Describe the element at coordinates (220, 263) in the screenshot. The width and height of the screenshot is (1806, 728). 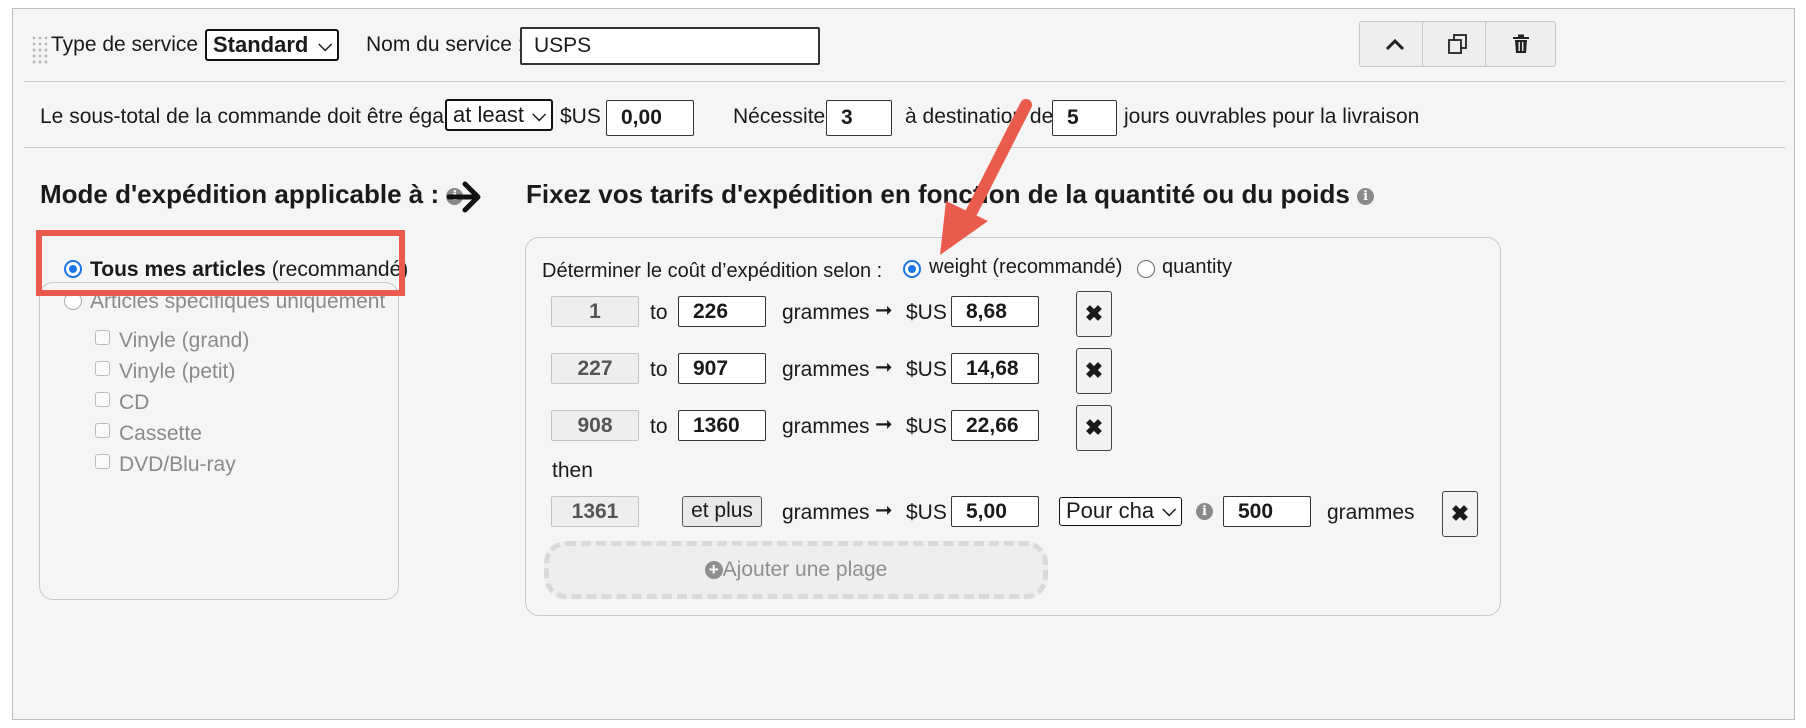
I see `highlight-box-annotation` at that location.